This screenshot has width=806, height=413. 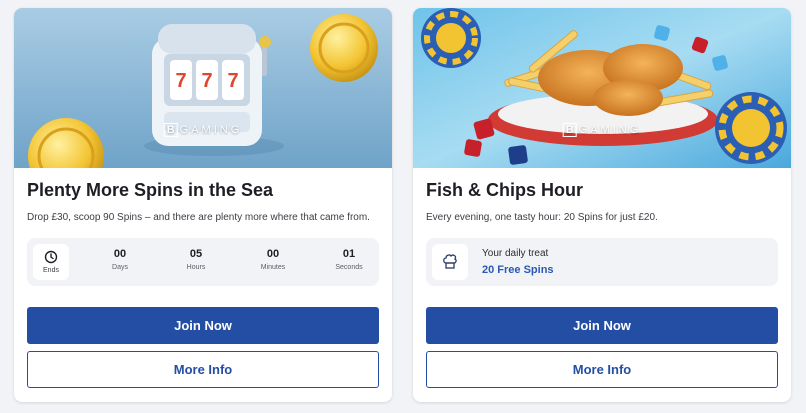 I want to click on promo-title: Fish & Chips Hour, so click(x=504, y=190).